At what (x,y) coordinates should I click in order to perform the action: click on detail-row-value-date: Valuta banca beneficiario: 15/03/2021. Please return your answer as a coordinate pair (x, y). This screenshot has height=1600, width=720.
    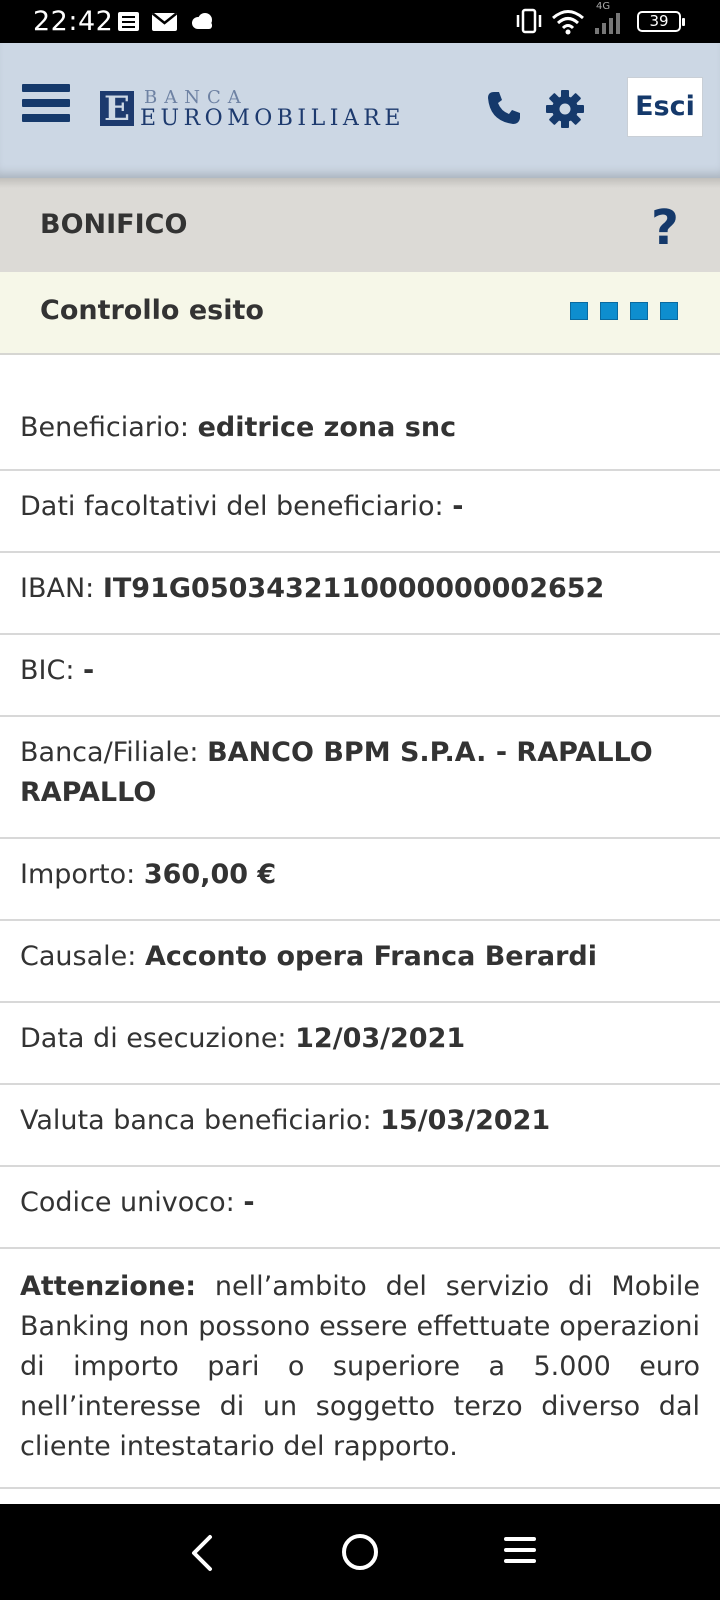
    Looking at the image, I should click on (360, 1126).